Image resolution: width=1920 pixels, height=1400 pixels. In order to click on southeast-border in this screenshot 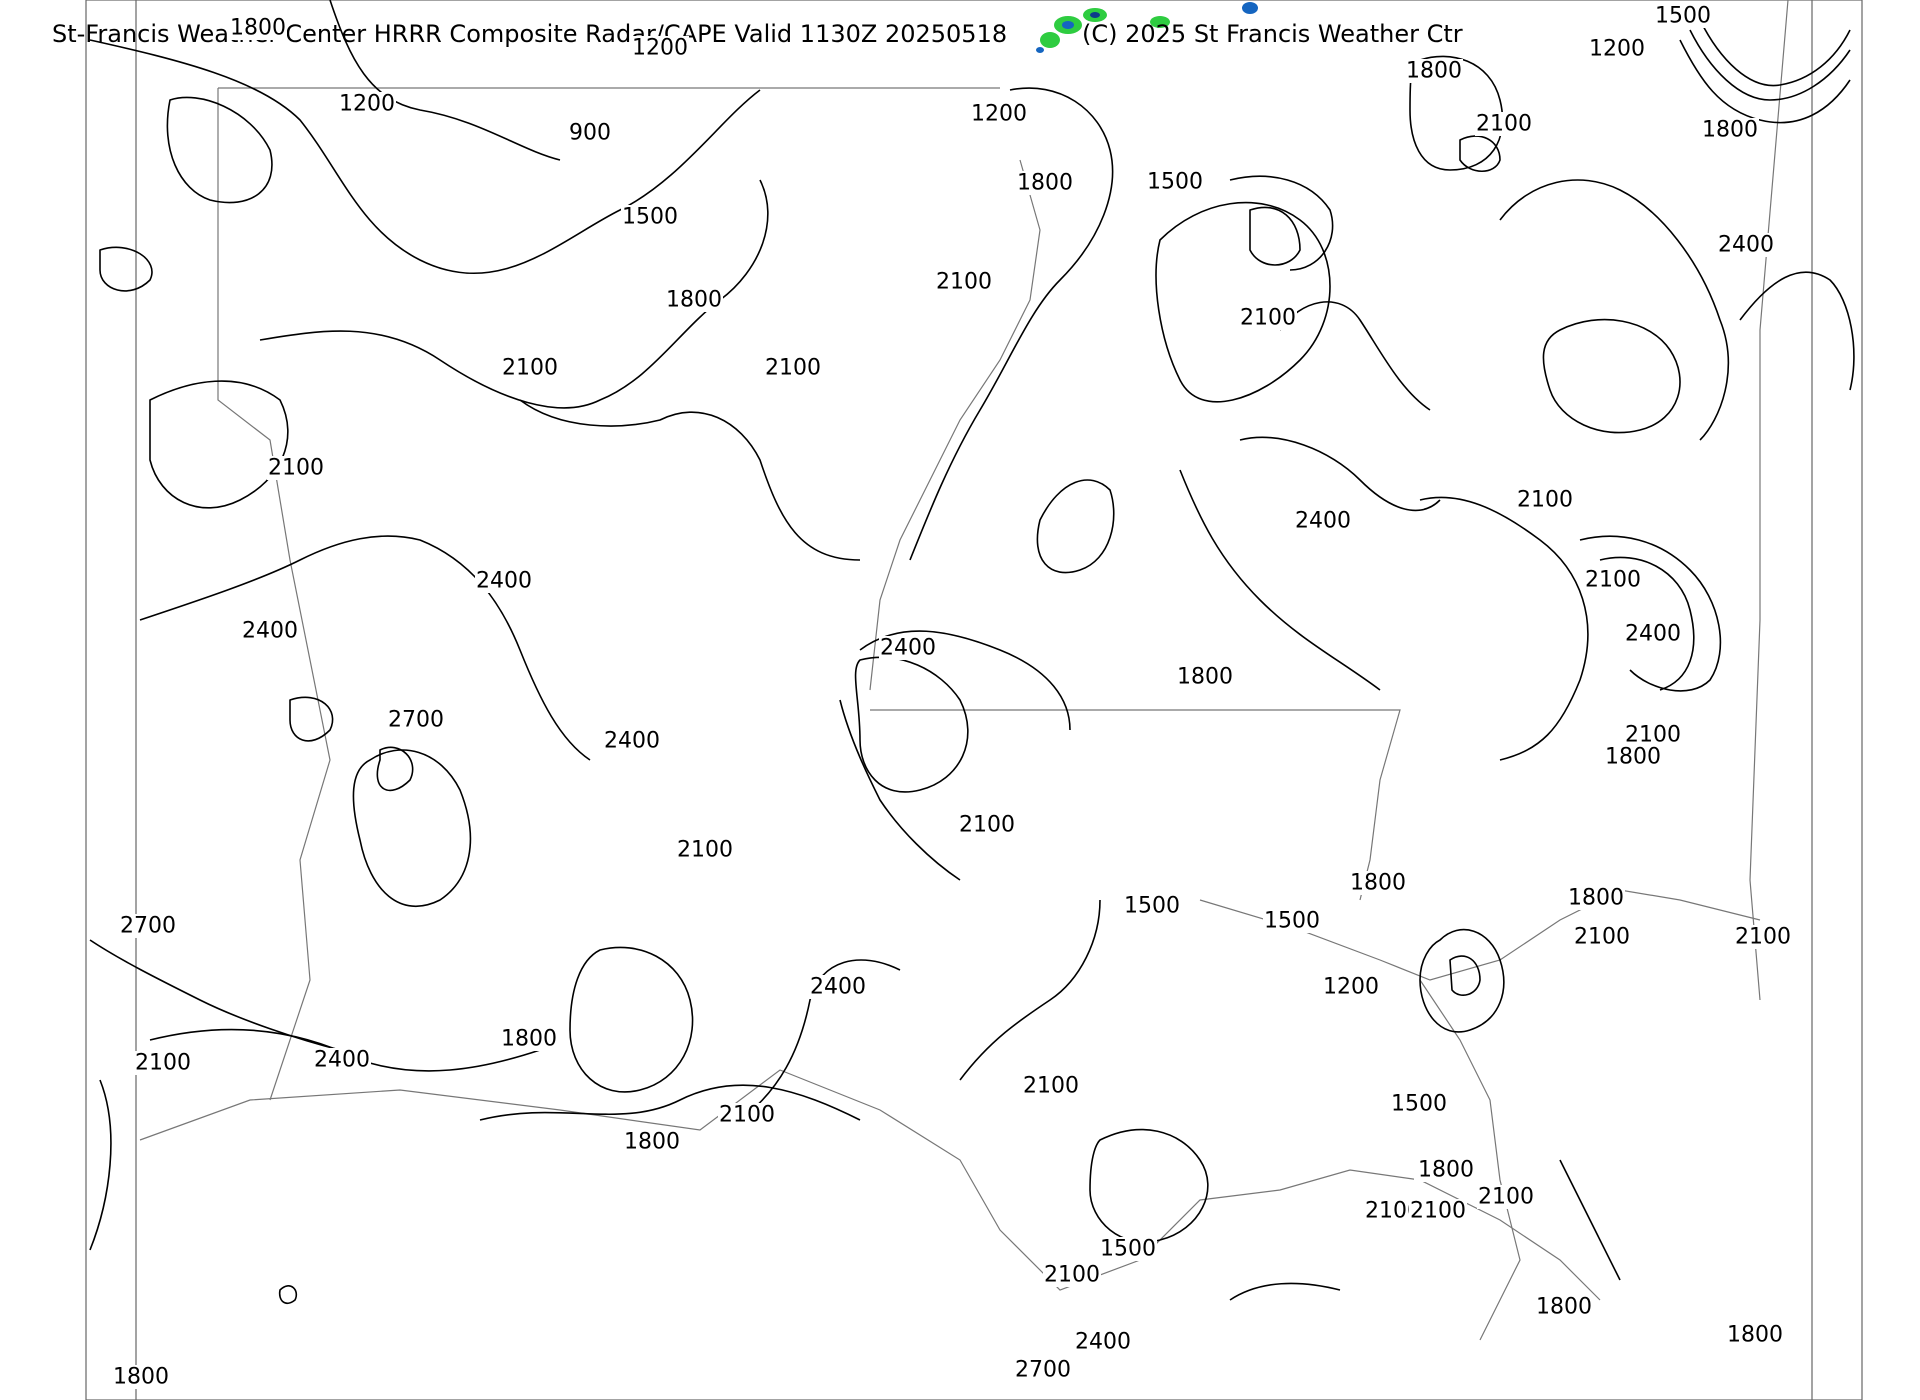, I will do `click(1480, 935)`.